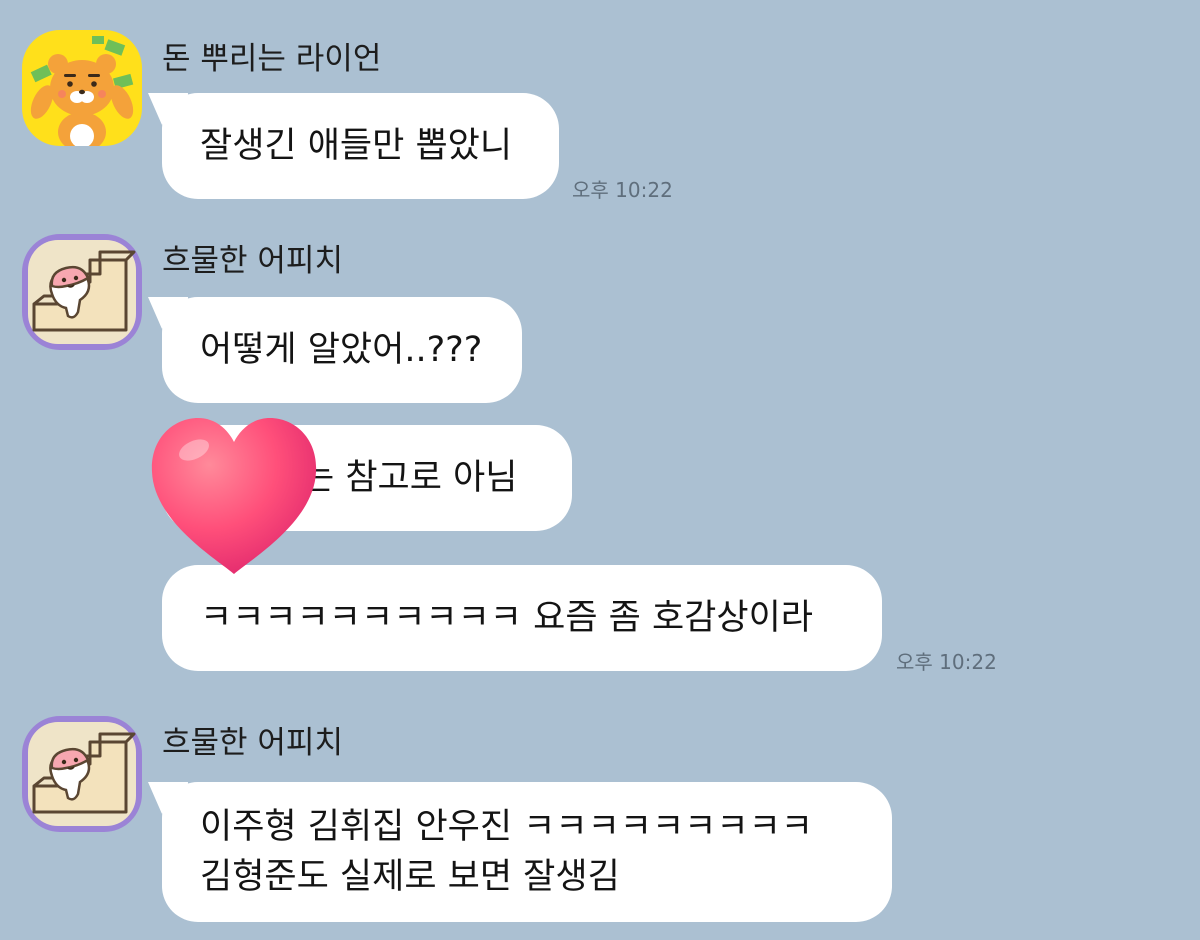  I want to click on message-text: 는 참고로 아님, so click(410, 478).